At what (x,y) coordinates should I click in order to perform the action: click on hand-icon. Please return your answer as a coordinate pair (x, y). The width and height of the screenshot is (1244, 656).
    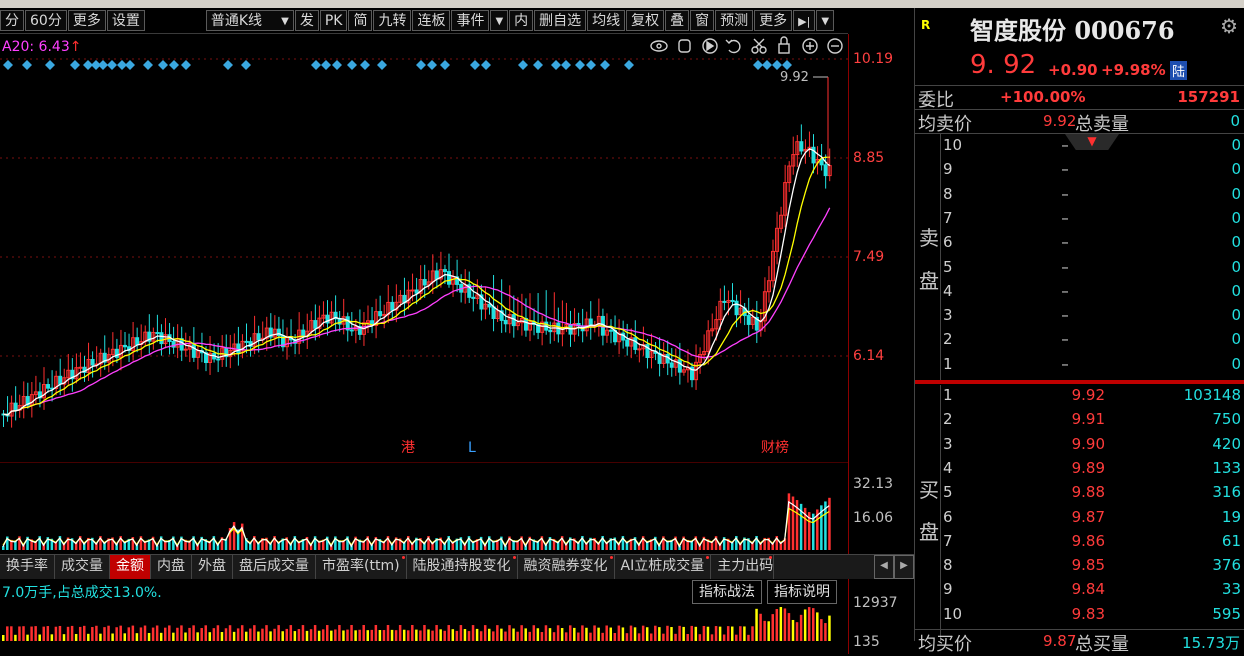
    Looking at the image, I should click on (684, 46).